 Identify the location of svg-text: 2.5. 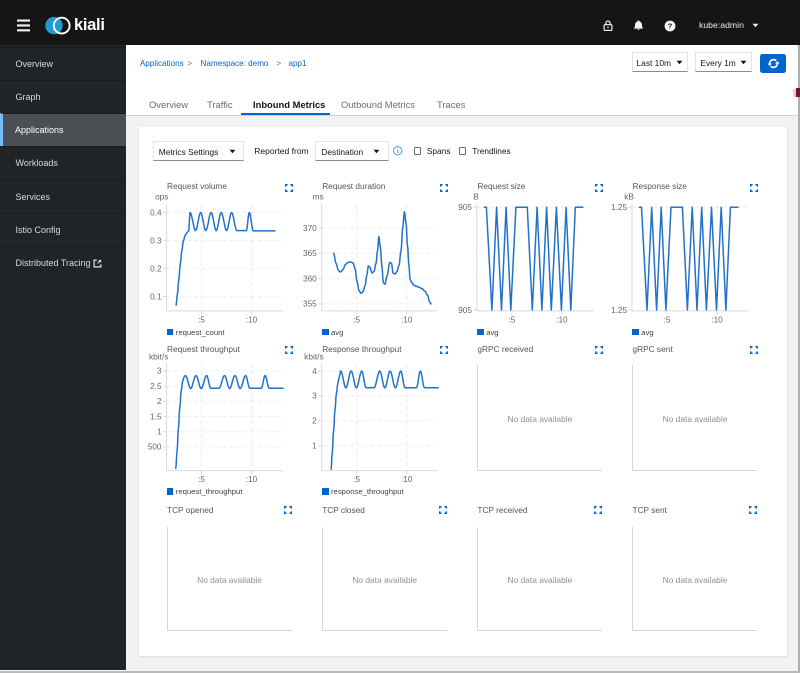
(156, 386).